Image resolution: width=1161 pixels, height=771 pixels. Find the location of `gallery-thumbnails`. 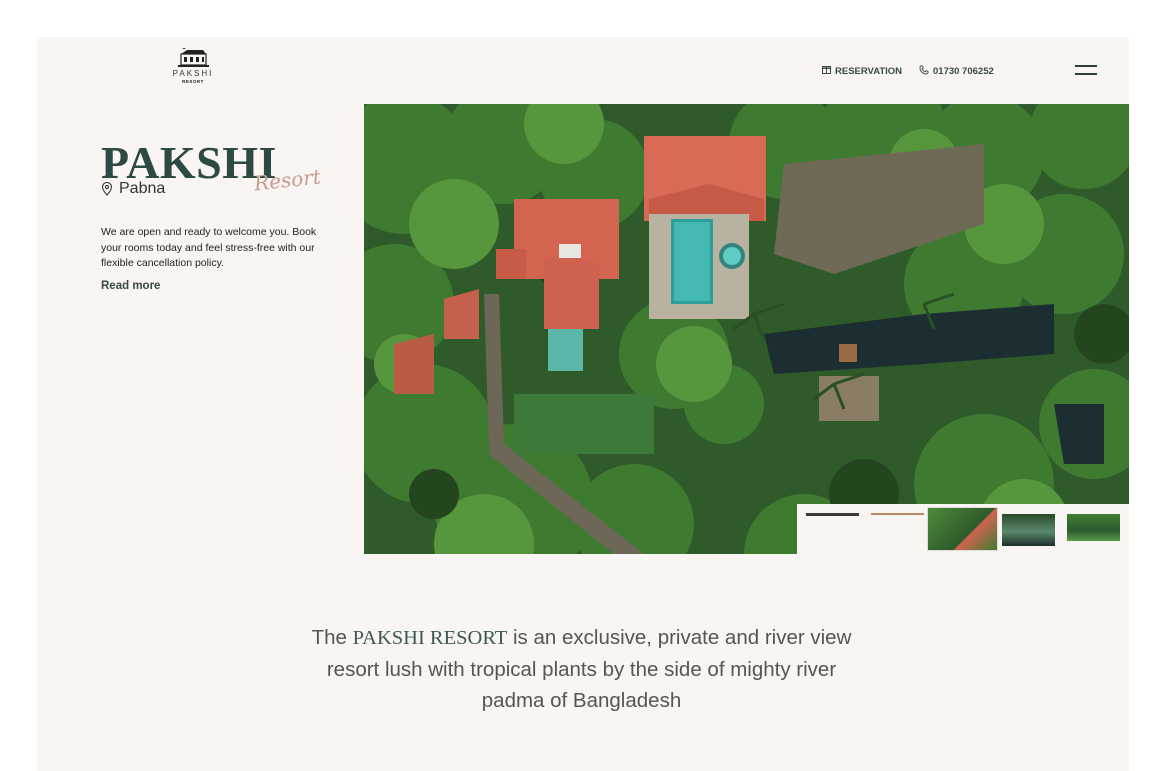

gallery-thumbnails is located at coordinates (963, 529).